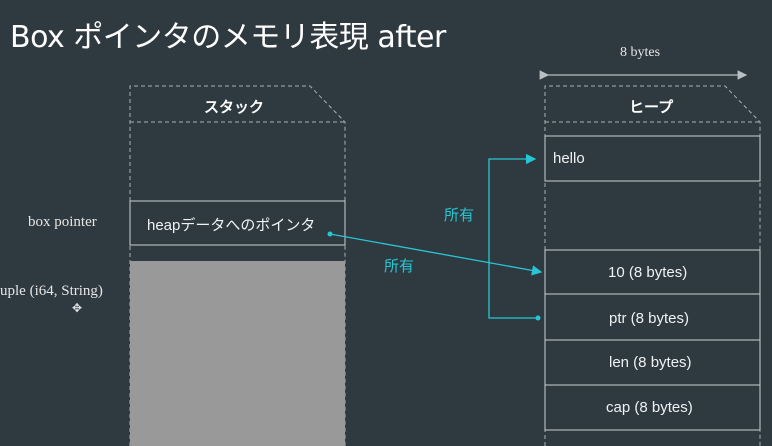  Describe the element at coordinates (436, 254) in the screenshot. I see `box-pointer-arrow` at that location.